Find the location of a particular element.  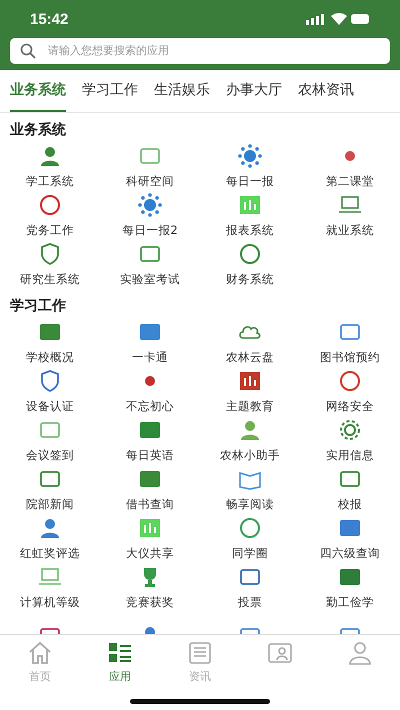

app-label: 勤工俭学 is located at coordinates (350, 602).